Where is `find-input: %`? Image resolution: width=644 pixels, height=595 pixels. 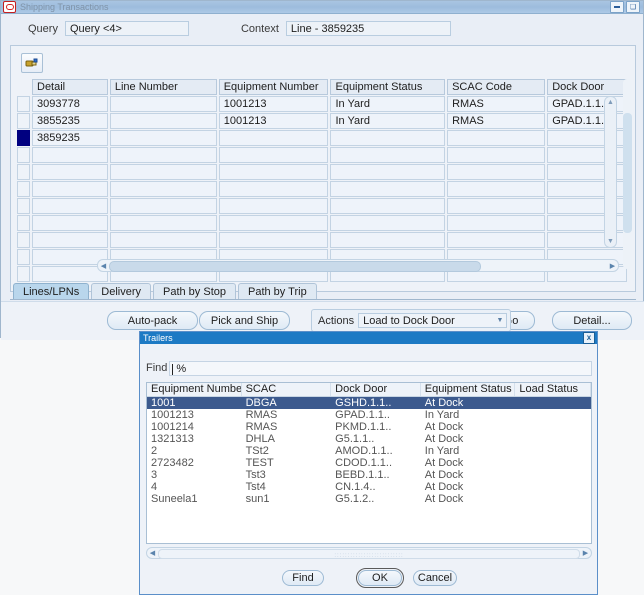
find-input: % is located at coordinates (380, 368).